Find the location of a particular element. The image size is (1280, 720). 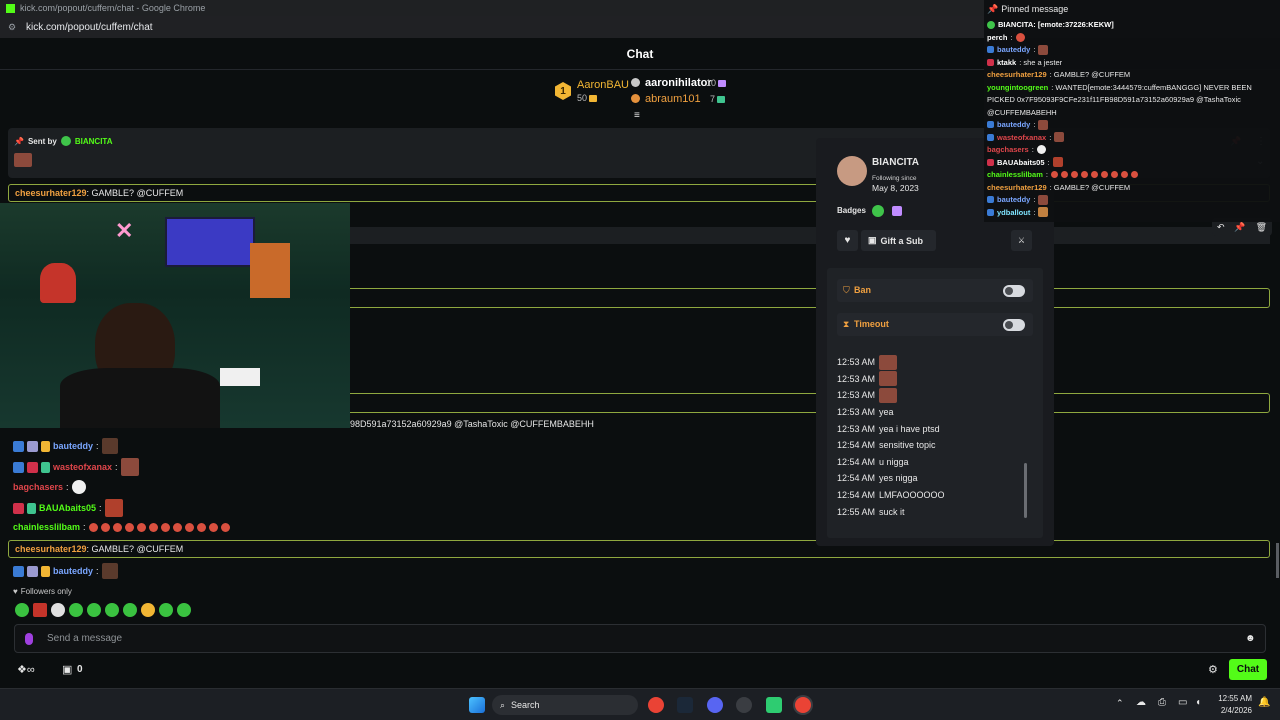

network-icon: ▭ is located at coordinates (1182, 702).